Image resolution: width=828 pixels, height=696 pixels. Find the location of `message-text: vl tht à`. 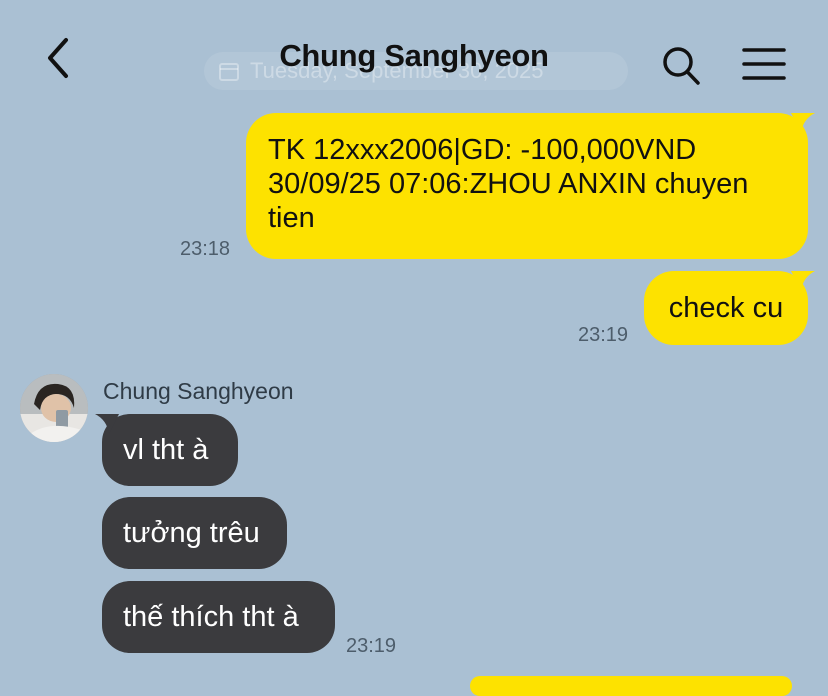

message-text: vl tht à is located at coordinates (166, 450).